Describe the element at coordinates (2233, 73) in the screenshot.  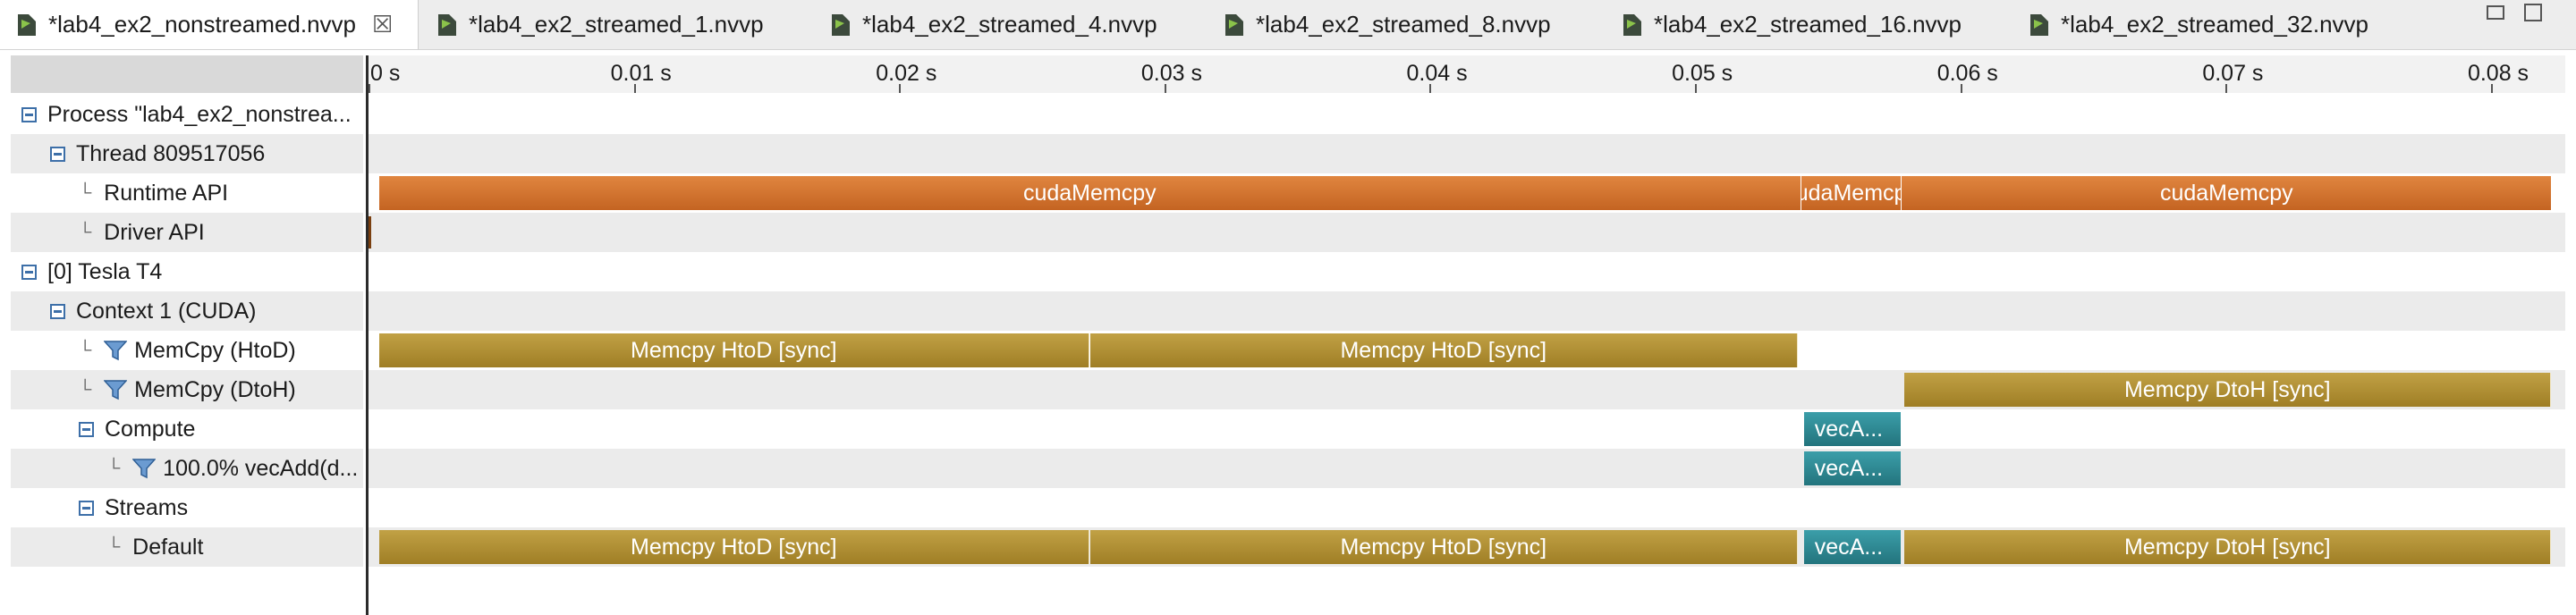
I see `tick-label: 0.07 s` at that location.